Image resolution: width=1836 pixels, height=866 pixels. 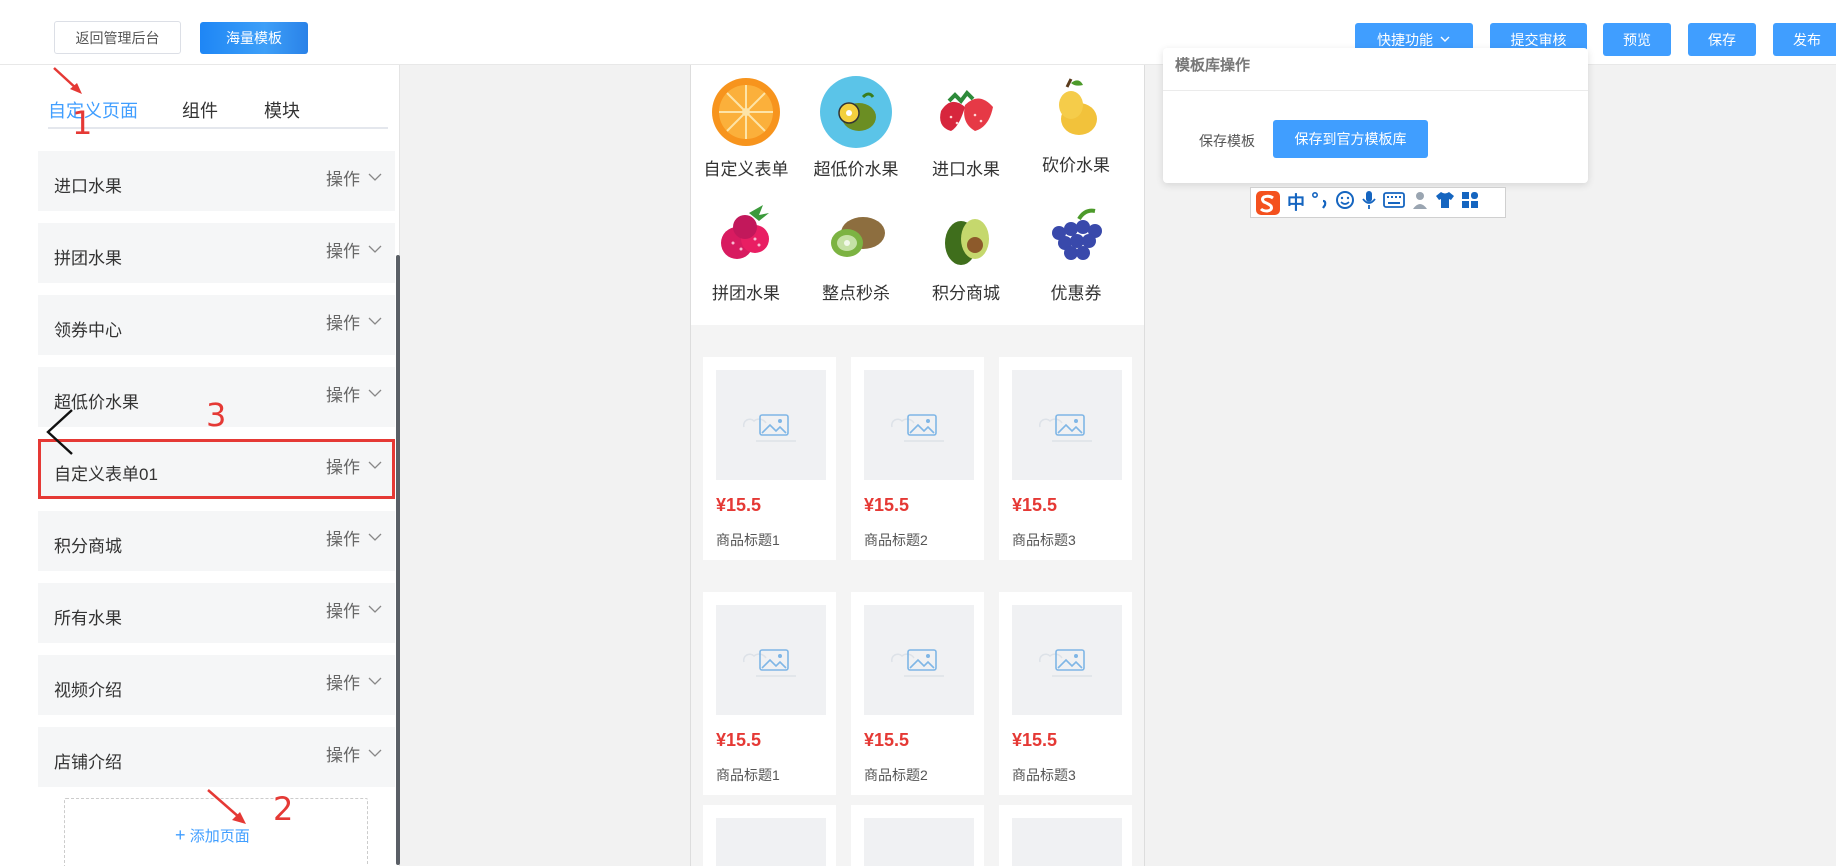 I want to click on add-page-label: 添加页面, so click(x=219, y=836).